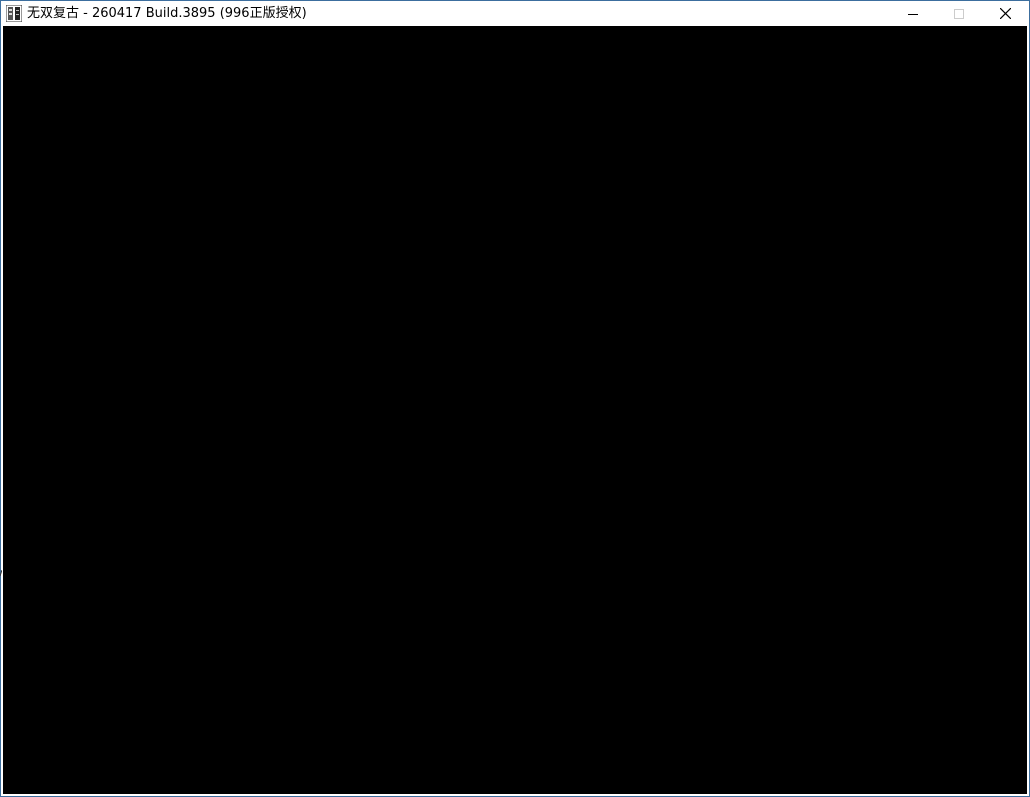 The image size is (1030, 797). I want to click on window-title: 无双复古 - 260417 Build.3895 (996正版授权), so click(167, 13).